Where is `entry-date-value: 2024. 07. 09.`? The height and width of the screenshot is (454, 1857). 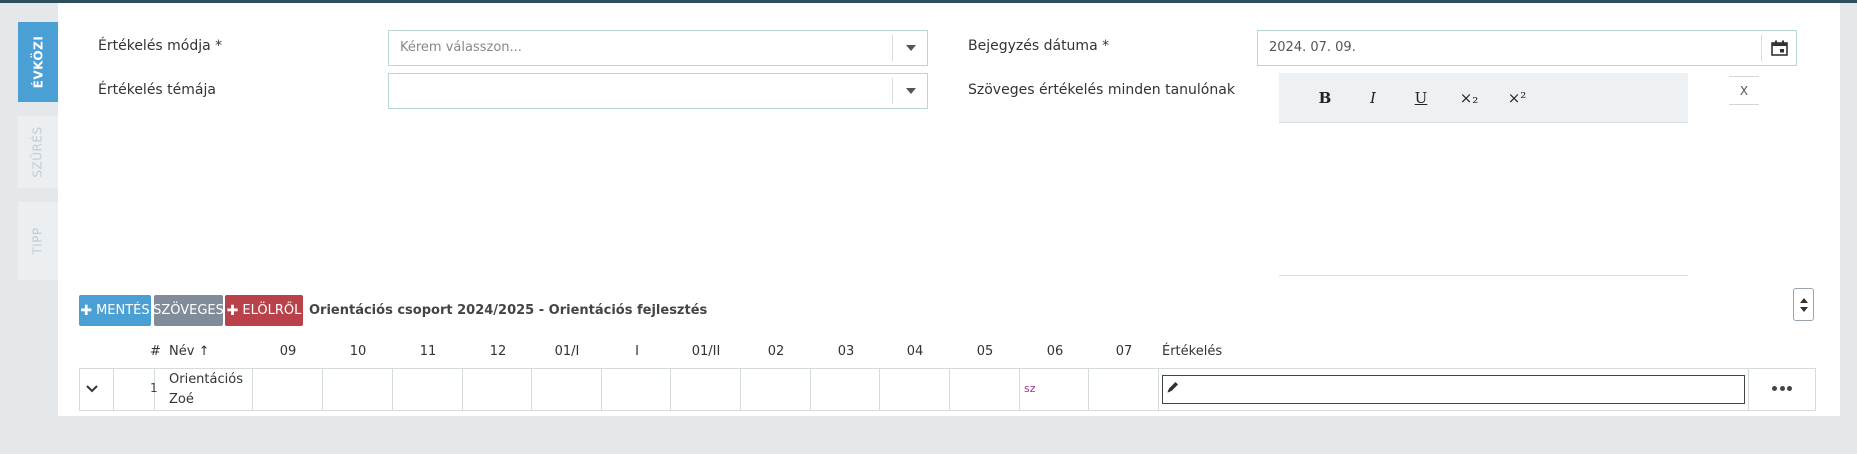
entry-date-value: 2024. 07. 09. is located at coordinates (1312, 47).